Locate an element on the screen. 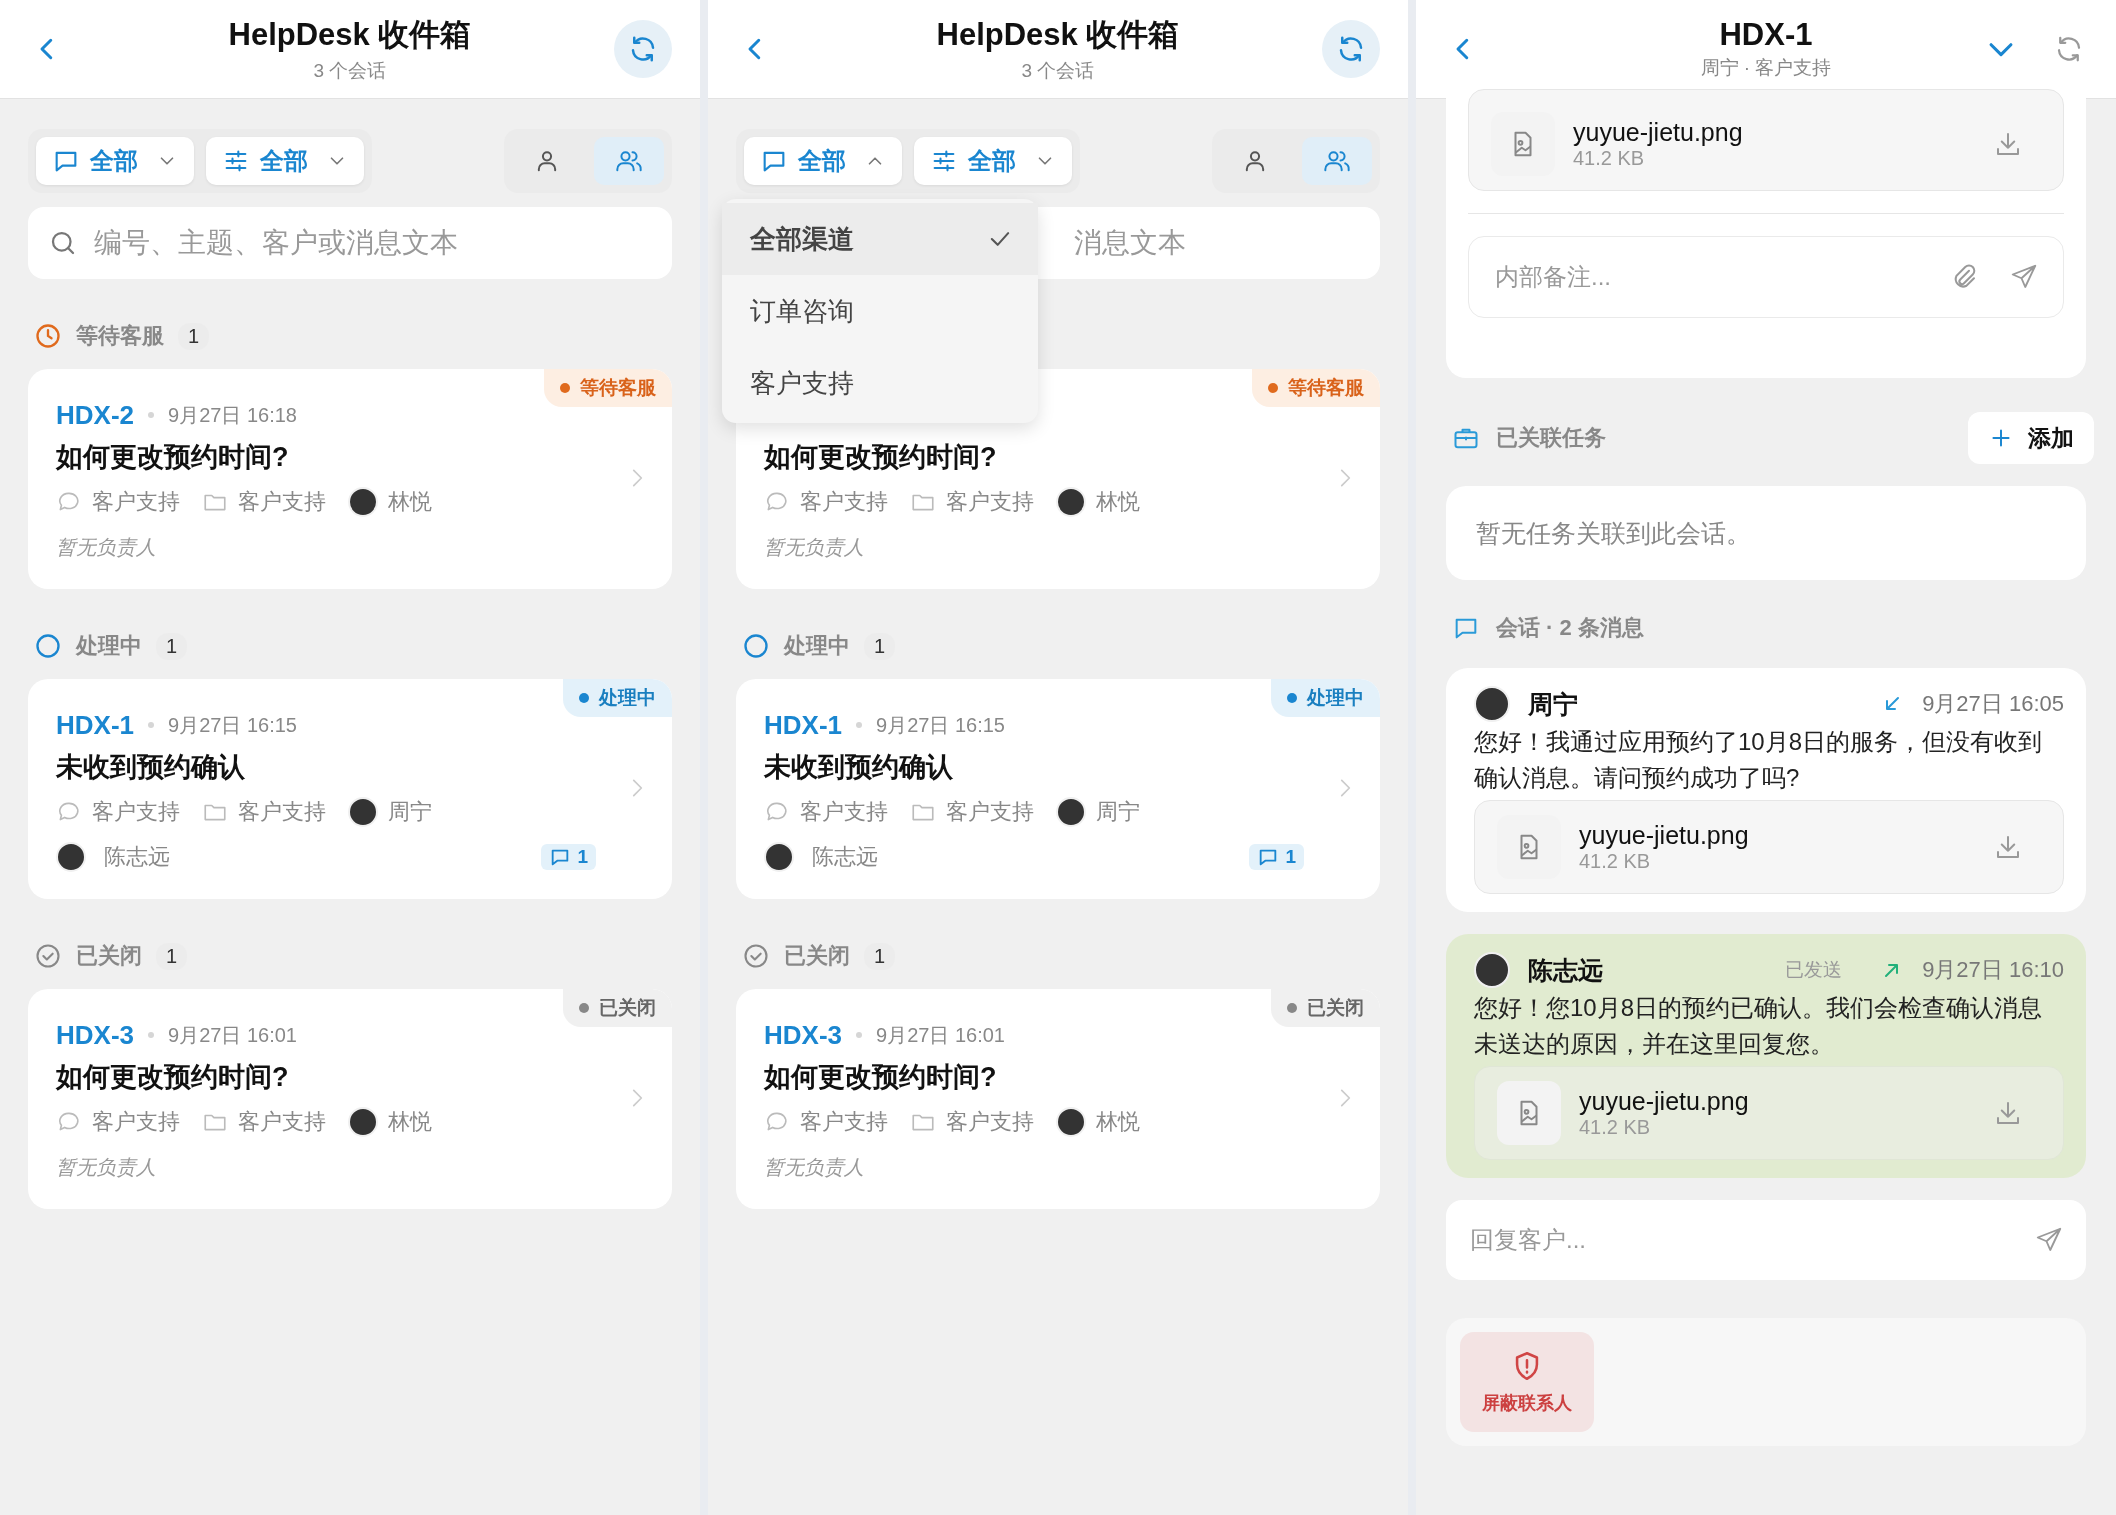 The image size is (2116, 1515). delivery-status: 已发送 is located at coordinates (1814, 970).